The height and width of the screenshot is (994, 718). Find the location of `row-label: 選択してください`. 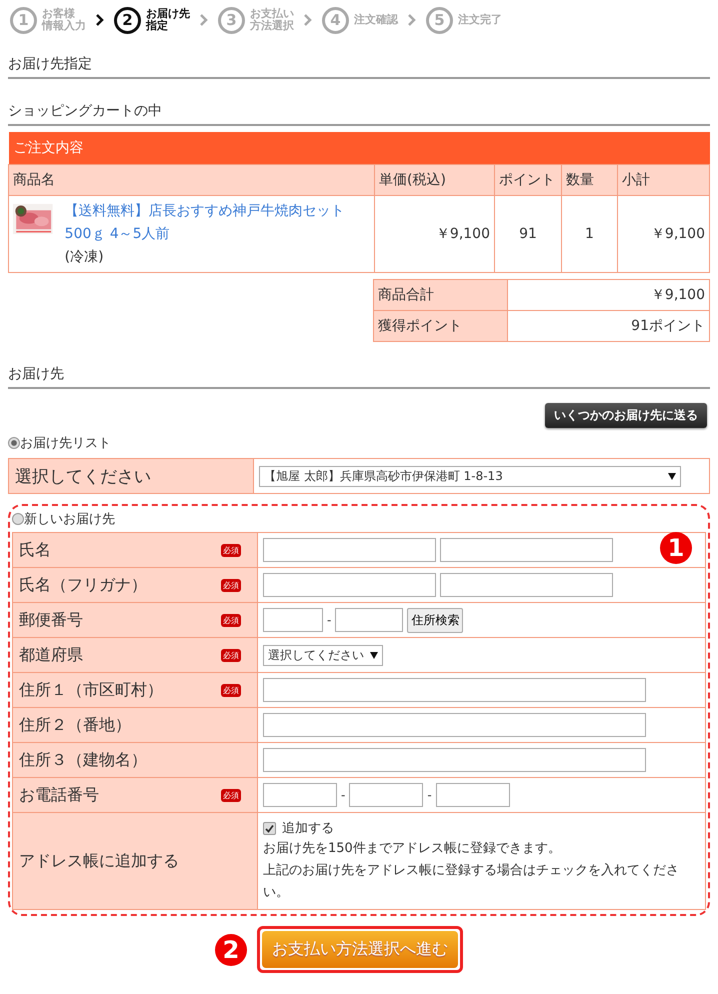

row-label: 選択してください is located at coordinates (131, 476).